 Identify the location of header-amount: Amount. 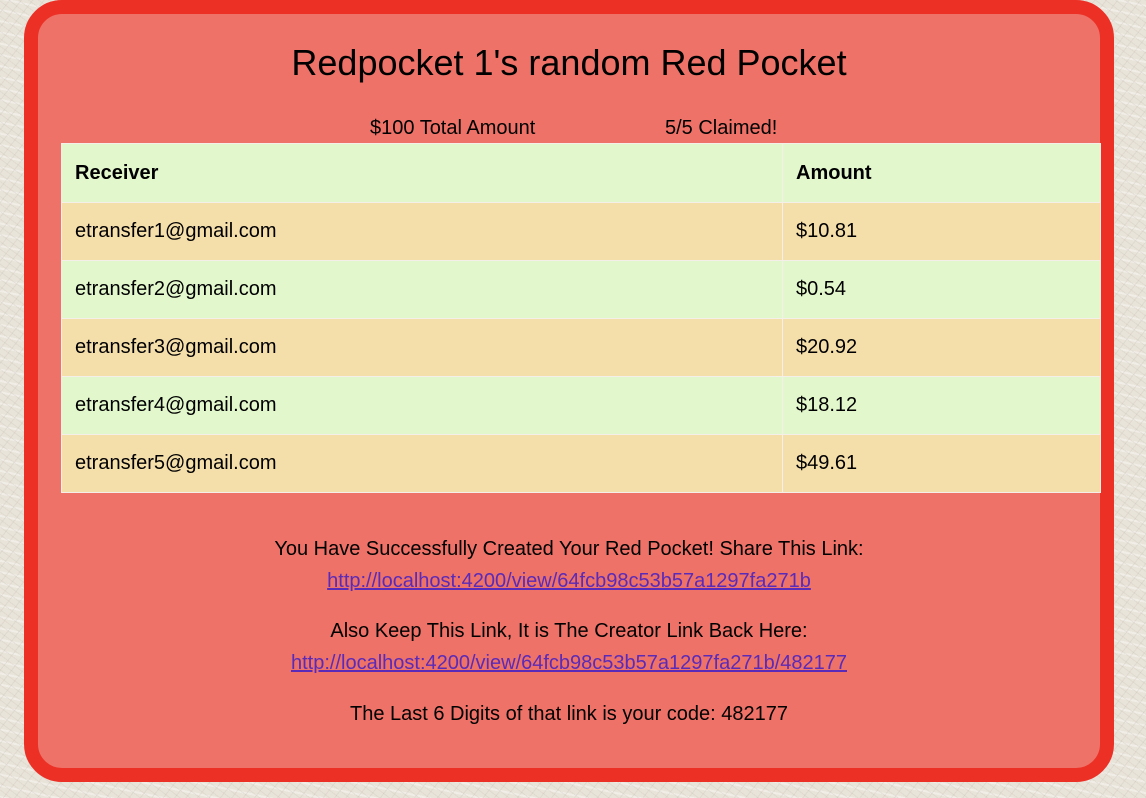
(941, 173).